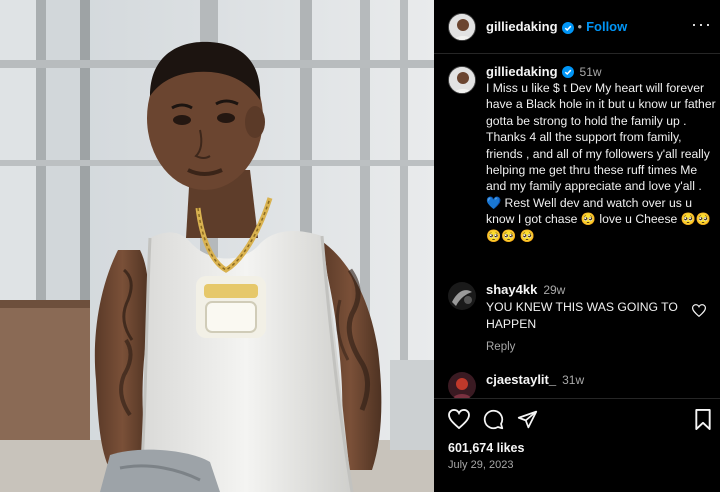 The width and height of the screenshot is (720, 492). I want to click on follow-button: Follow, so click(606, 26).